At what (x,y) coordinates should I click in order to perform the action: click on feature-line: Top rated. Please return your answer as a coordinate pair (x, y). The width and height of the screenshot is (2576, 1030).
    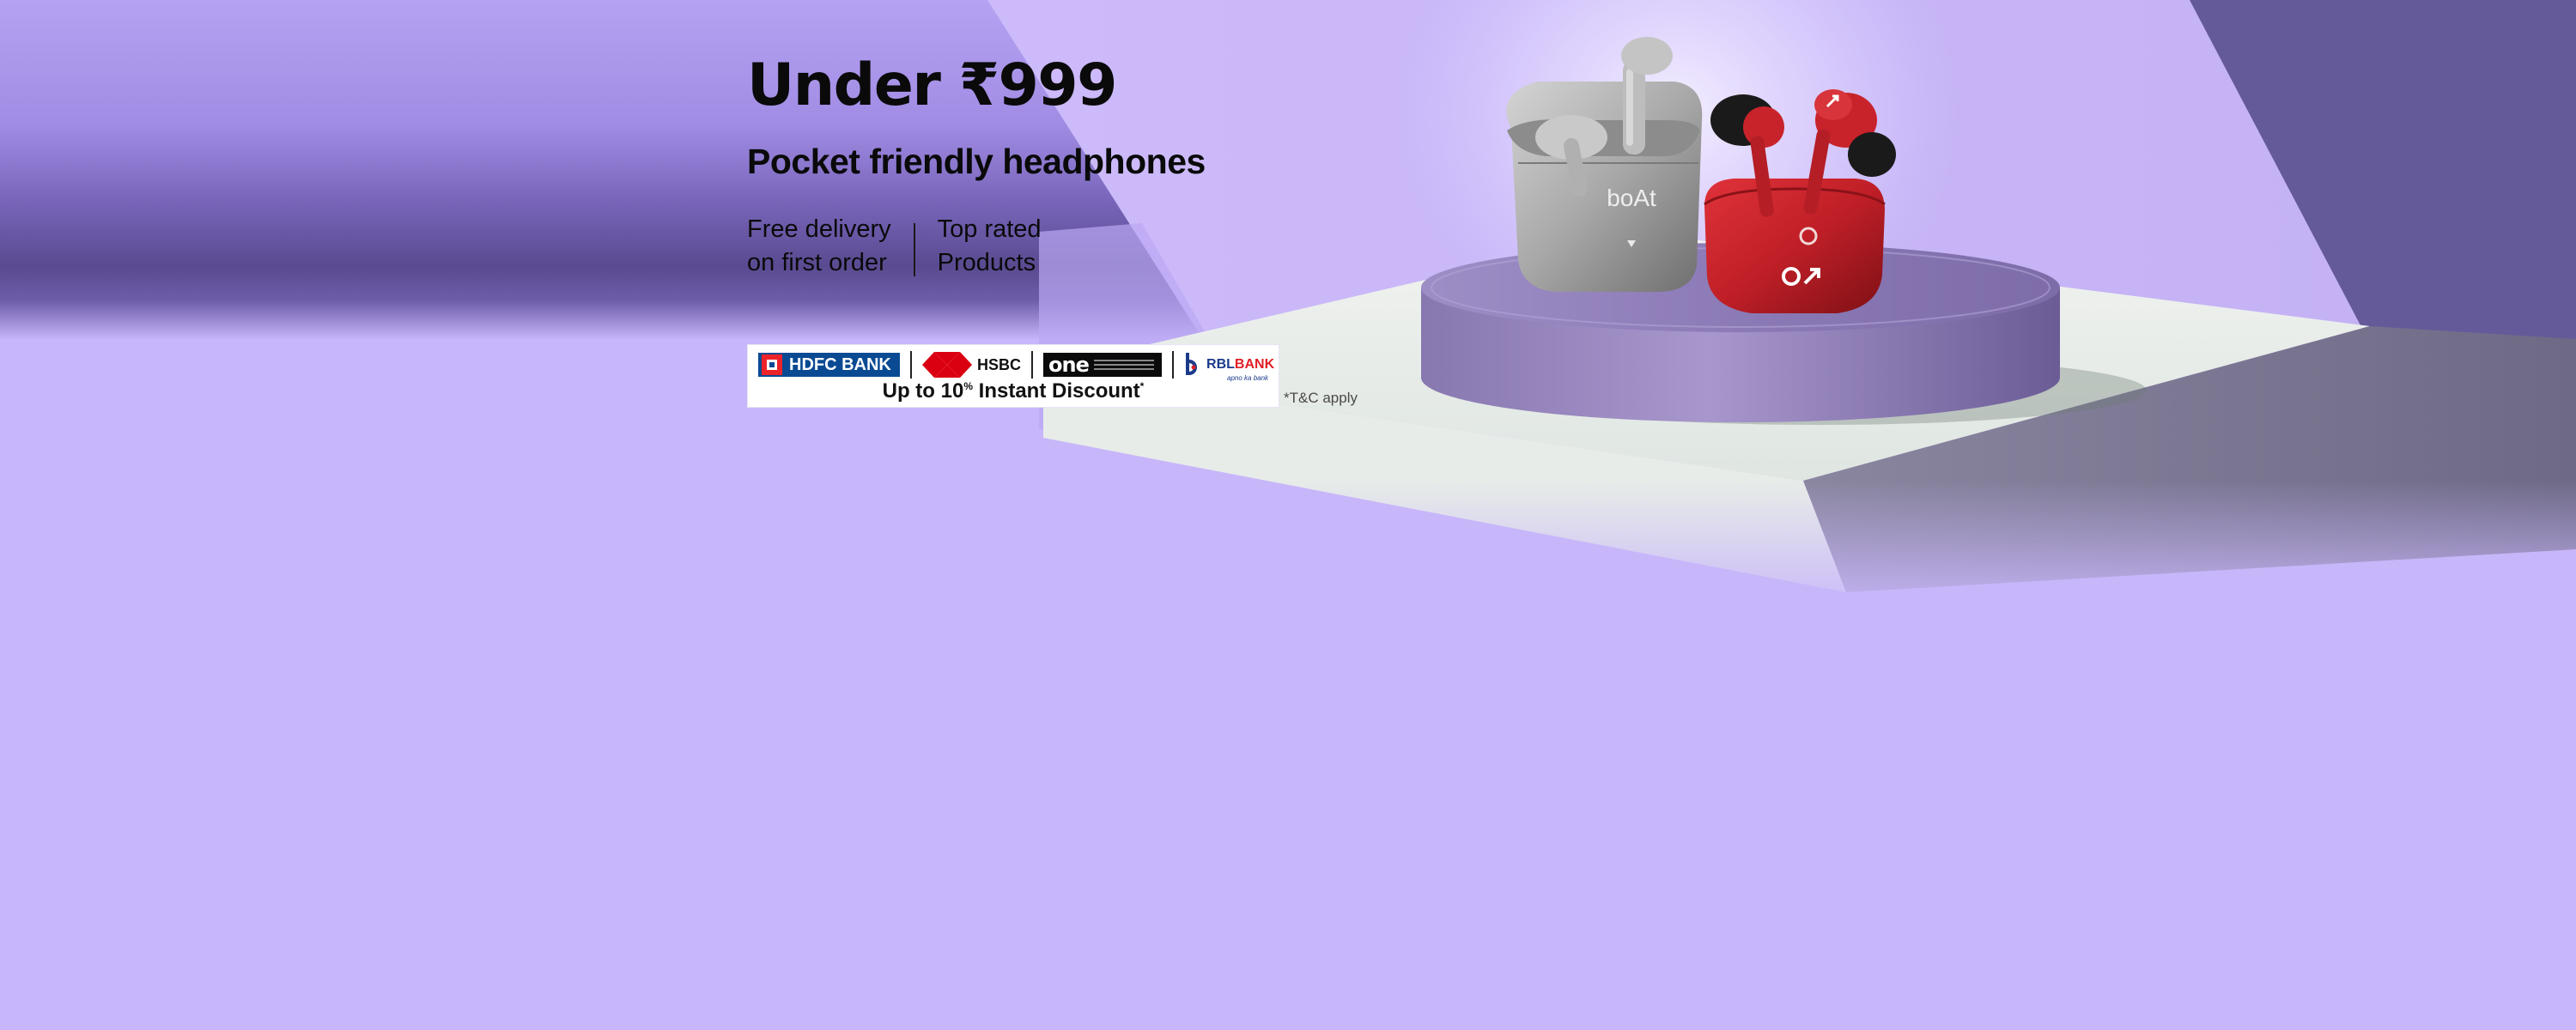
    Looking at the image, I should click on (990, 229).